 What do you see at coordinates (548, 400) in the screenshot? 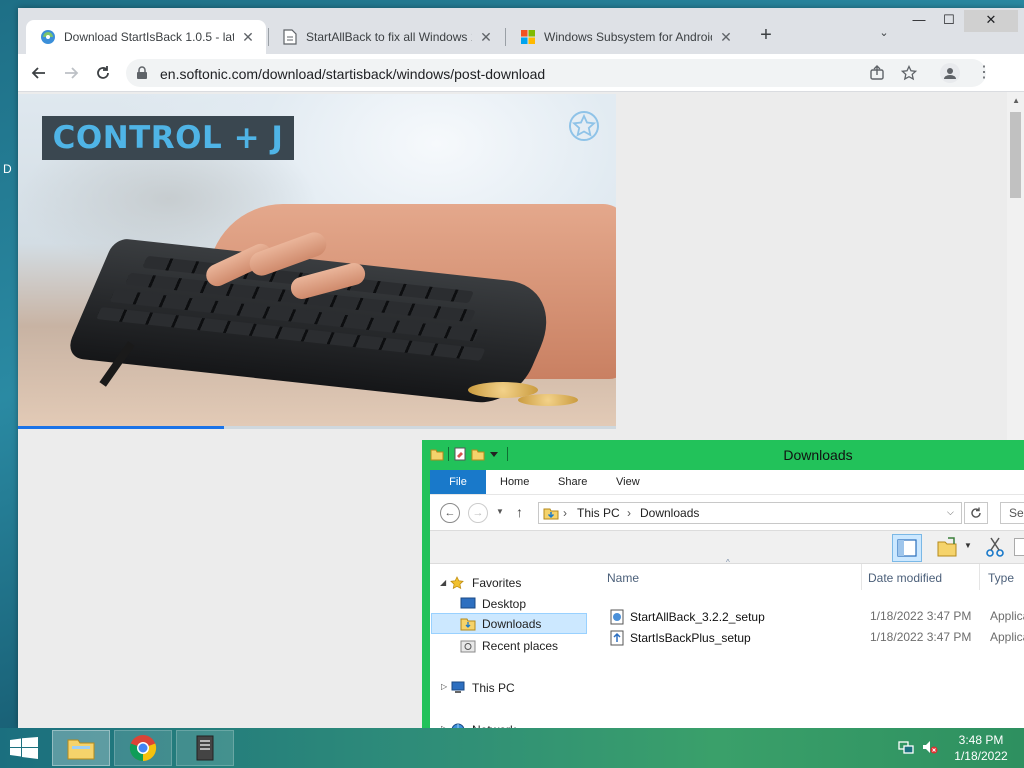
I see `coins-image` at bounding box center [548, 400].